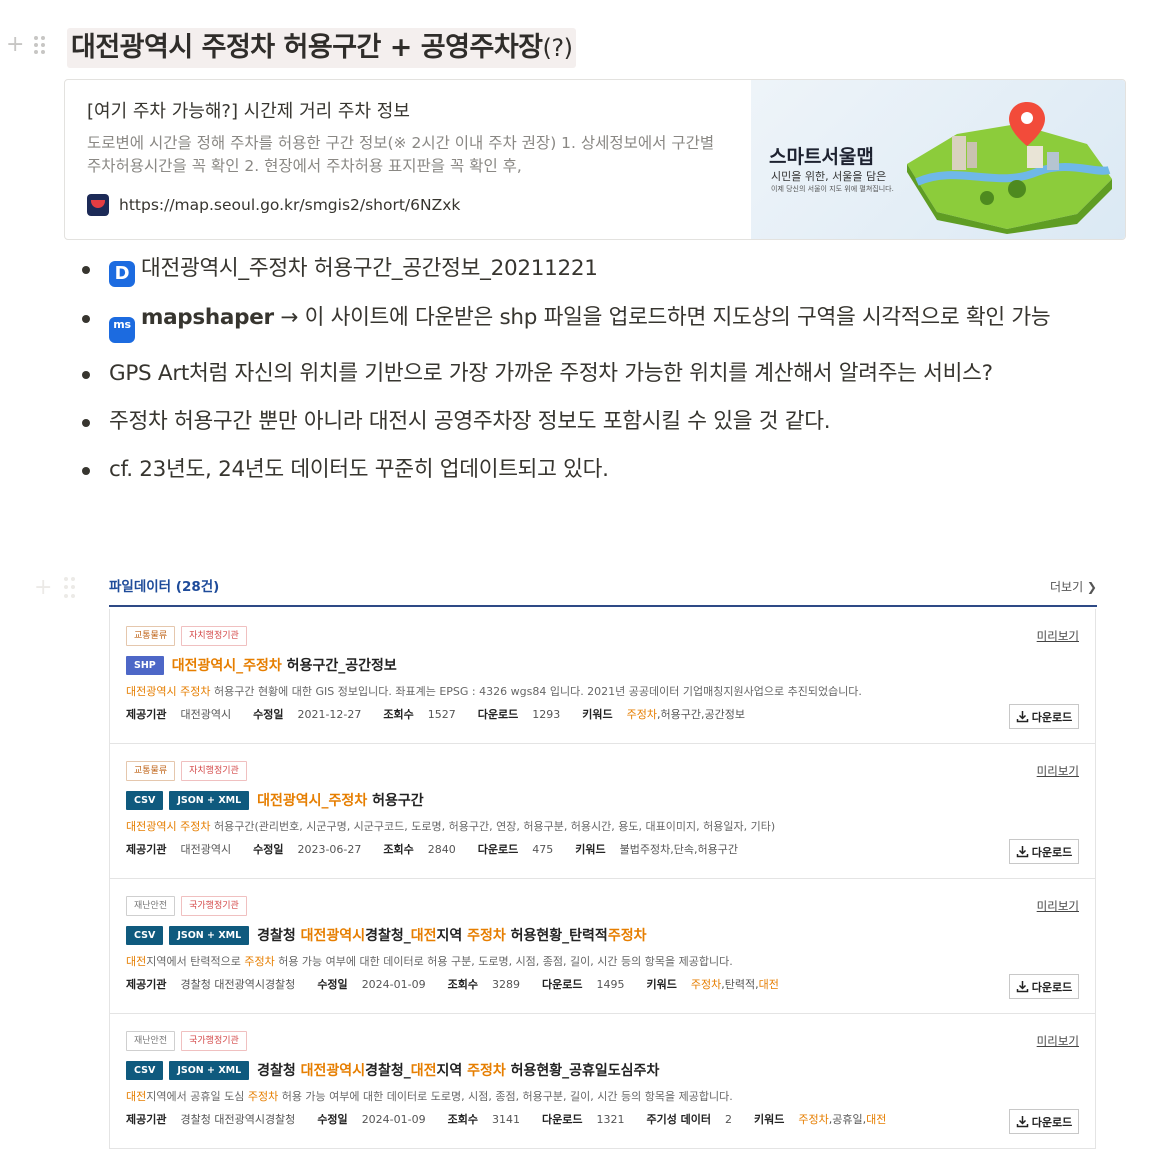  What do you see at coordinates (207, 317) in the screenshot?
I see `mapshaper-link: mapshaper` at bounding box center [207, 317].